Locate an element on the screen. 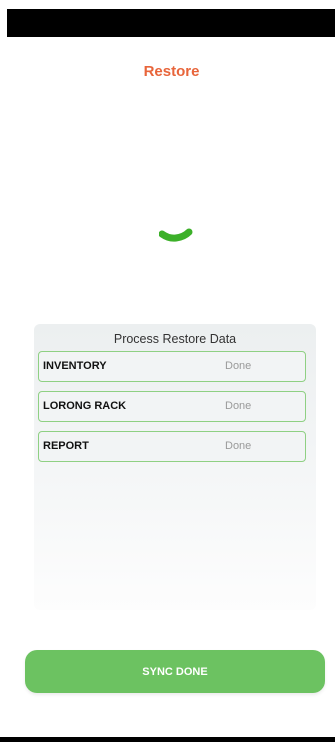 This screenshot has height=742, width=335. status-bar is located at coordinates (171, 23).